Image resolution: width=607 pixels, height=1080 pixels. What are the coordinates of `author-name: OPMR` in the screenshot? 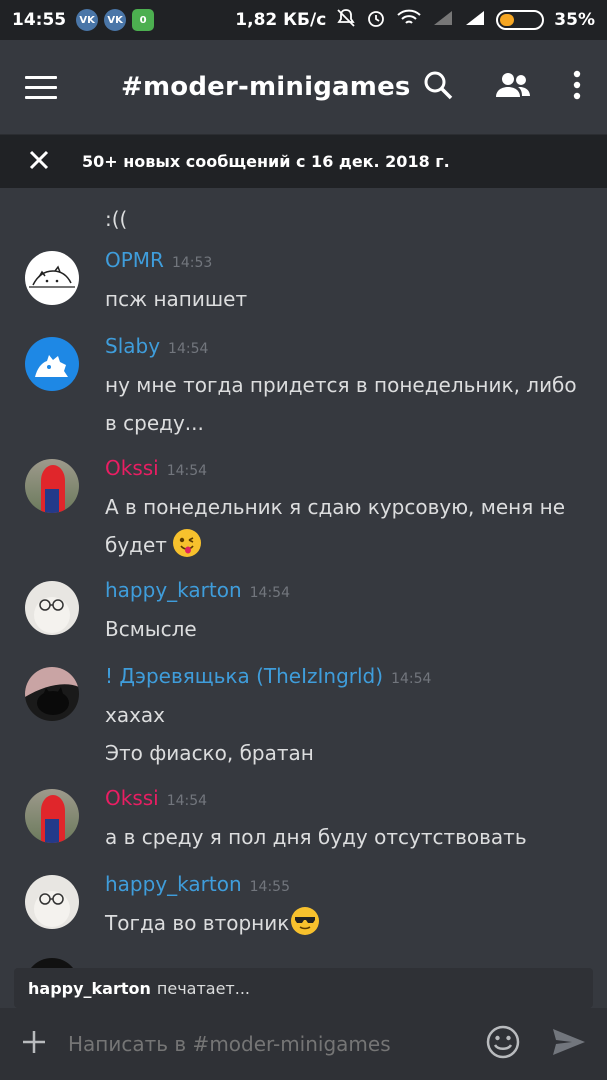 It's located at (134, 260).